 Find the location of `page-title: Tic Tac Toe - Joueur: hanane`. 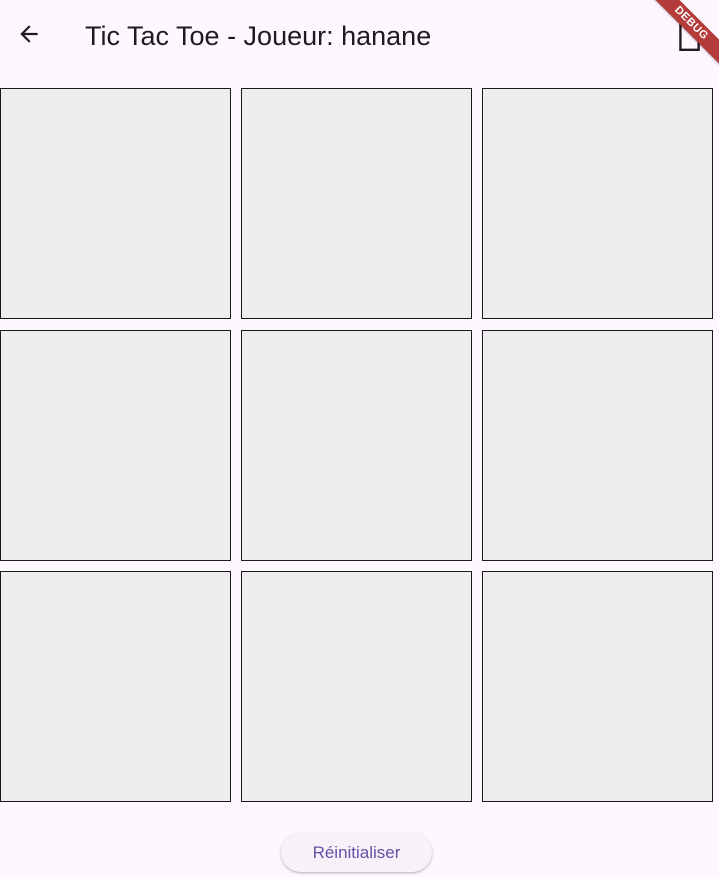

page-title: Tic Tac Toe - Joueur: hanane is located at coordinates (258, 36).